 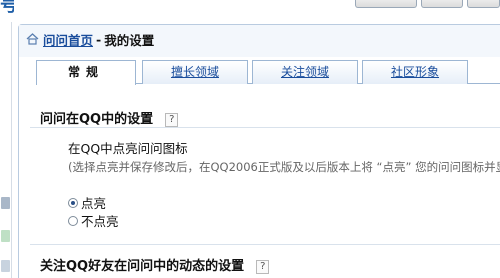 What do you see at coordinates (415, 72) in the screenshot?
I see `tab-community-image: 社区形象` at bounding box center [415, 72].